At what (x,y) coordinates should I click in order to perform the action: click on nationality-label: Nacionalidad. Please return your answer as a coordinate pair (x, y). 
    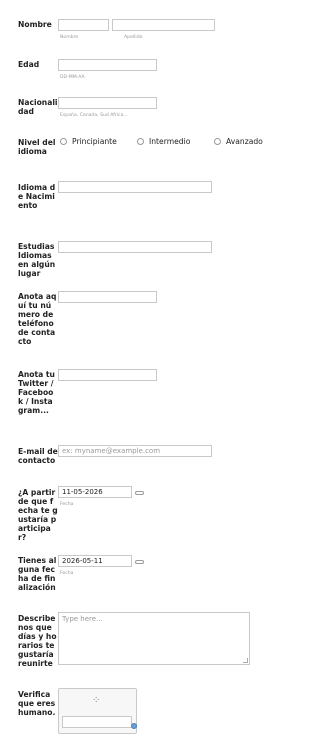
    Looking at the image, I should click on (38, 107).